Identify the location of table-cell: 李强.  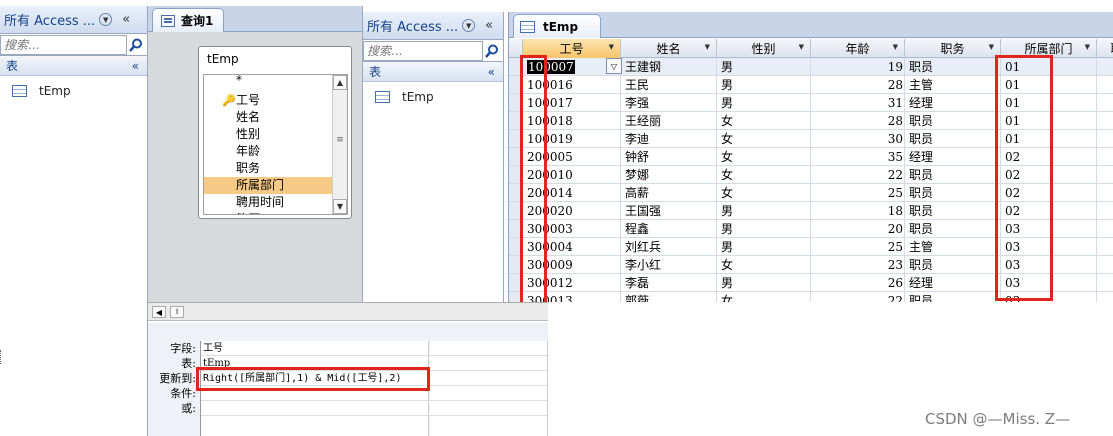
(669, 103).